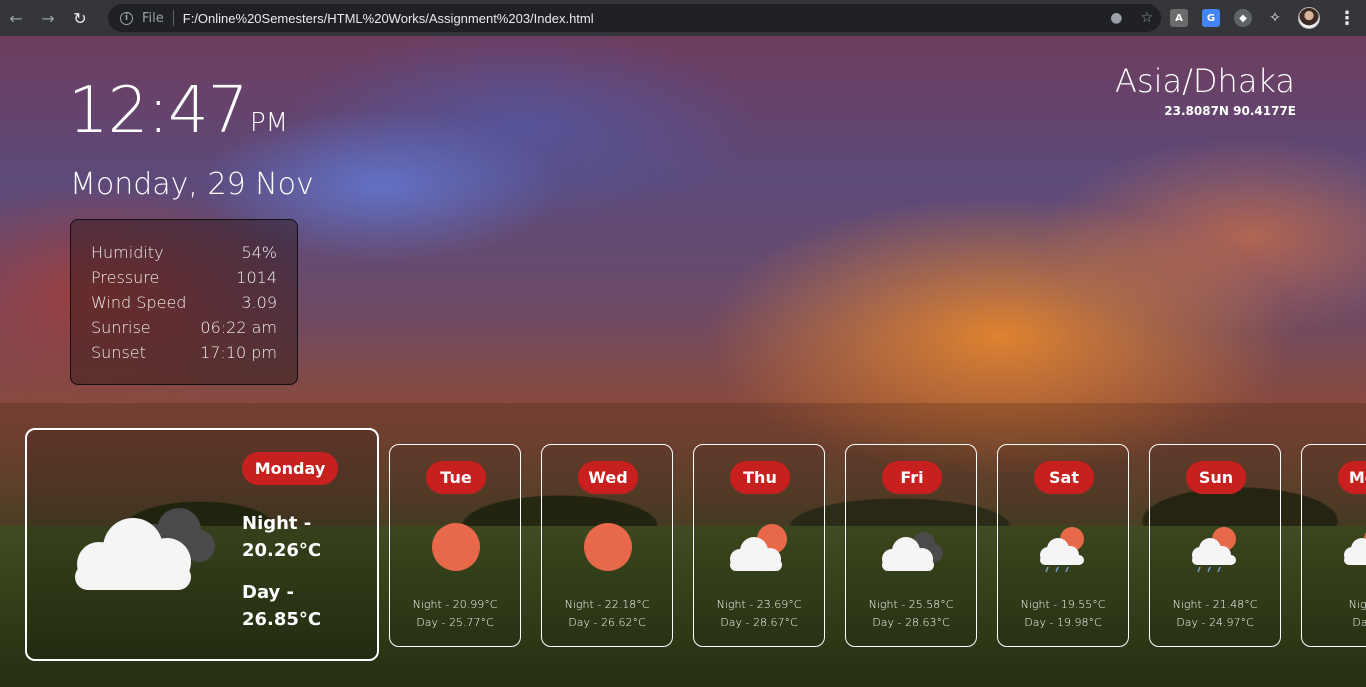 The width and height of the screenshot is (1366, 687). What do you see at coordinates (1116, 18) in the screenshot?
I see `location-pin-icon: ●` at bounding box center [1116, 18].